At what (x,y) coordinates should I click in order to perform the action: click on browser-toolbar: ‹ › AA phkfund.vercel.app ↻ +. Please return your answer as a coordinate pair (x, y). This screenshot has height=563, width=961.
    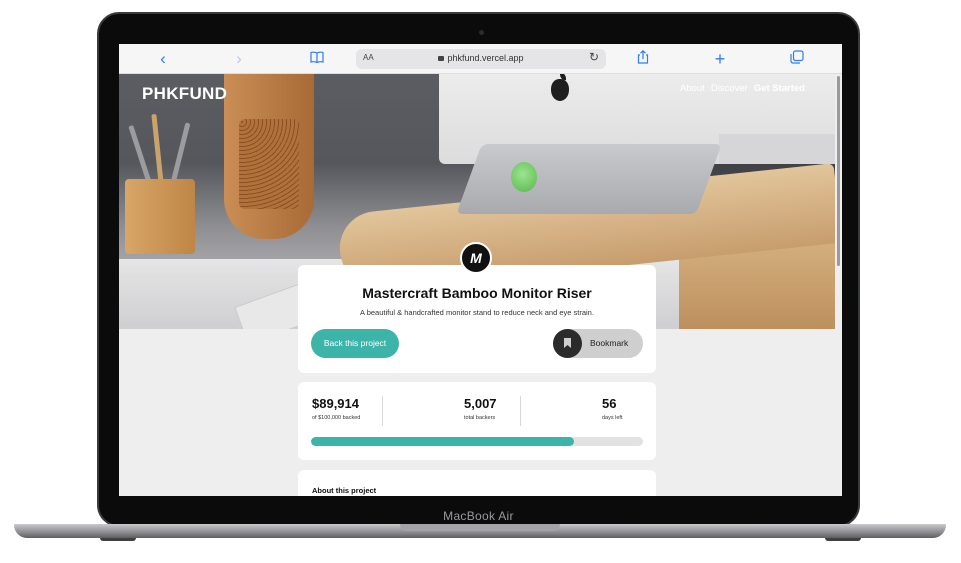
    Looking at the image, I should click on (480, 59).